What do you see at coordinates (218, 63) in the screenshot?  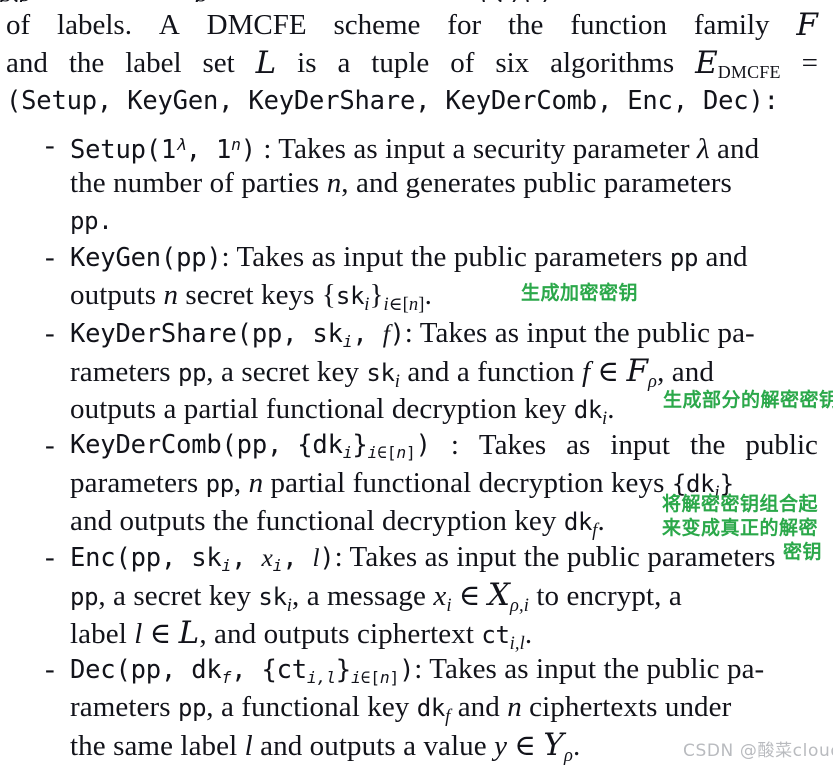 I see `intro-word-set: set` at bounding box center [218, 63].